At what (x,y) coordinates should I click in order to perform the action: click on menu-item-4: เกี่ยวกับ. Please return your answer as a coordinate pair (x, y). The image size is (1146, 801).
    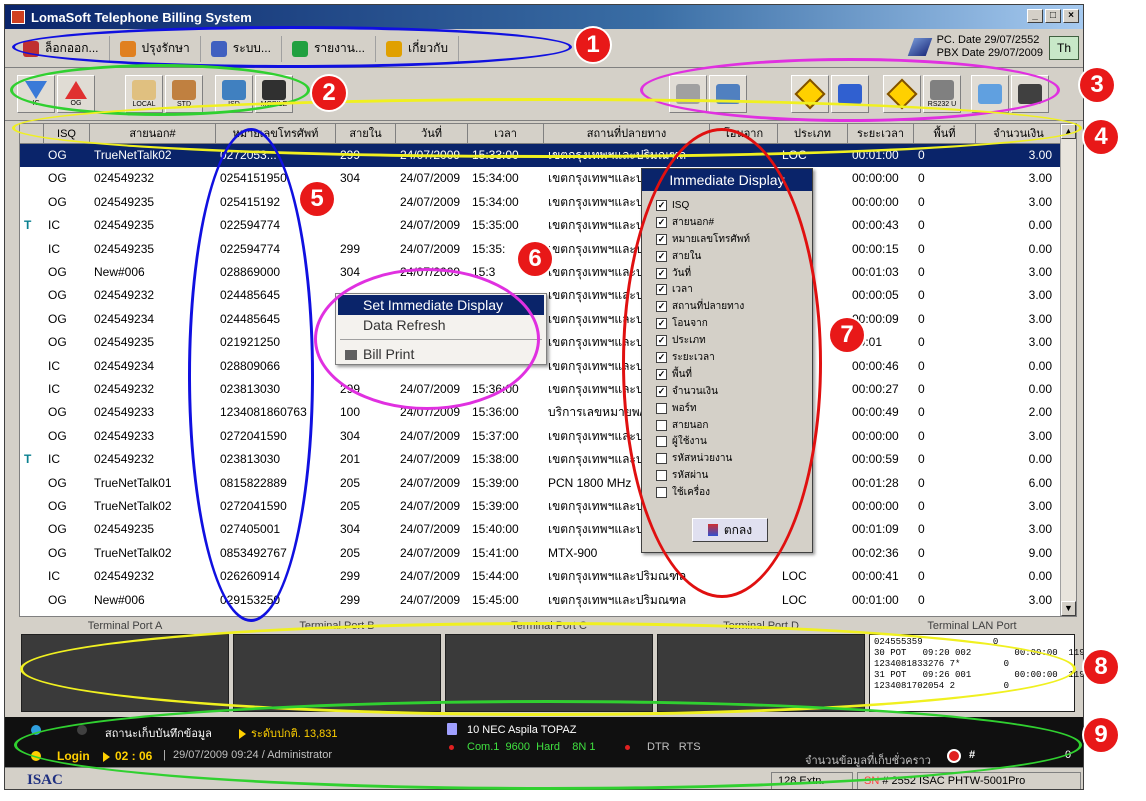
    Looking at the image, I should click on (417, 48).